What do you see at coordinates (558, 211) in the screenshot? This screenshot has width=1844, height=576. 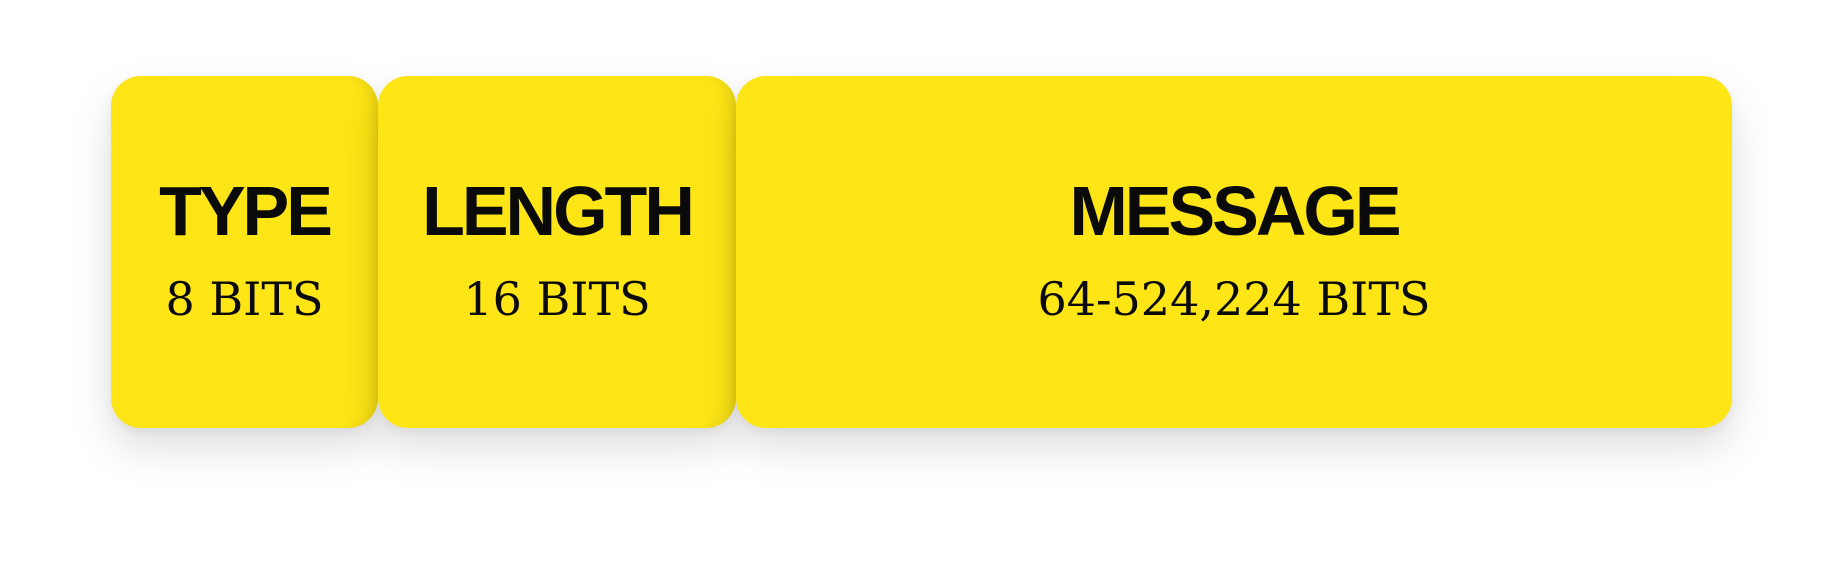 I see `length-field-name: LENGTH` at bounding box center [558, 211].